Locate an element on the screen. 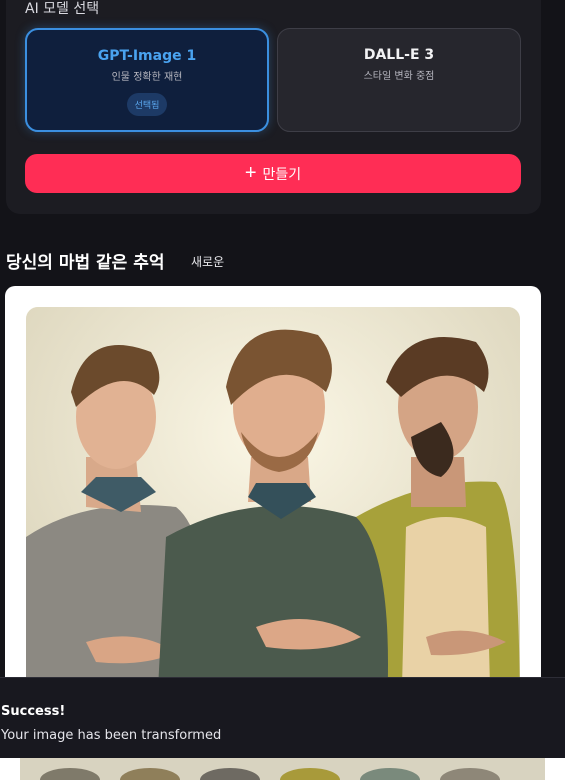 This screenshot has height=780, width=565. selected-badge: 선택됨 is located at coordinates (147, 104).